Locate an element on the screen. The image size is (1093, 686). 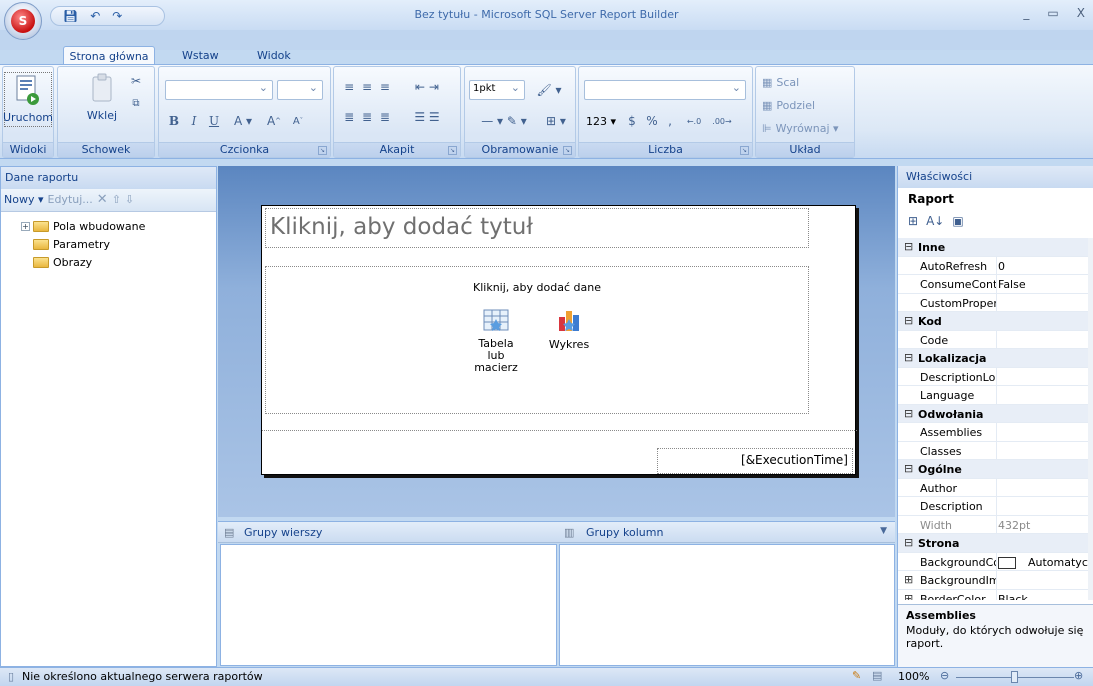
currency-icon: $ is located at coordinates (632, 121).